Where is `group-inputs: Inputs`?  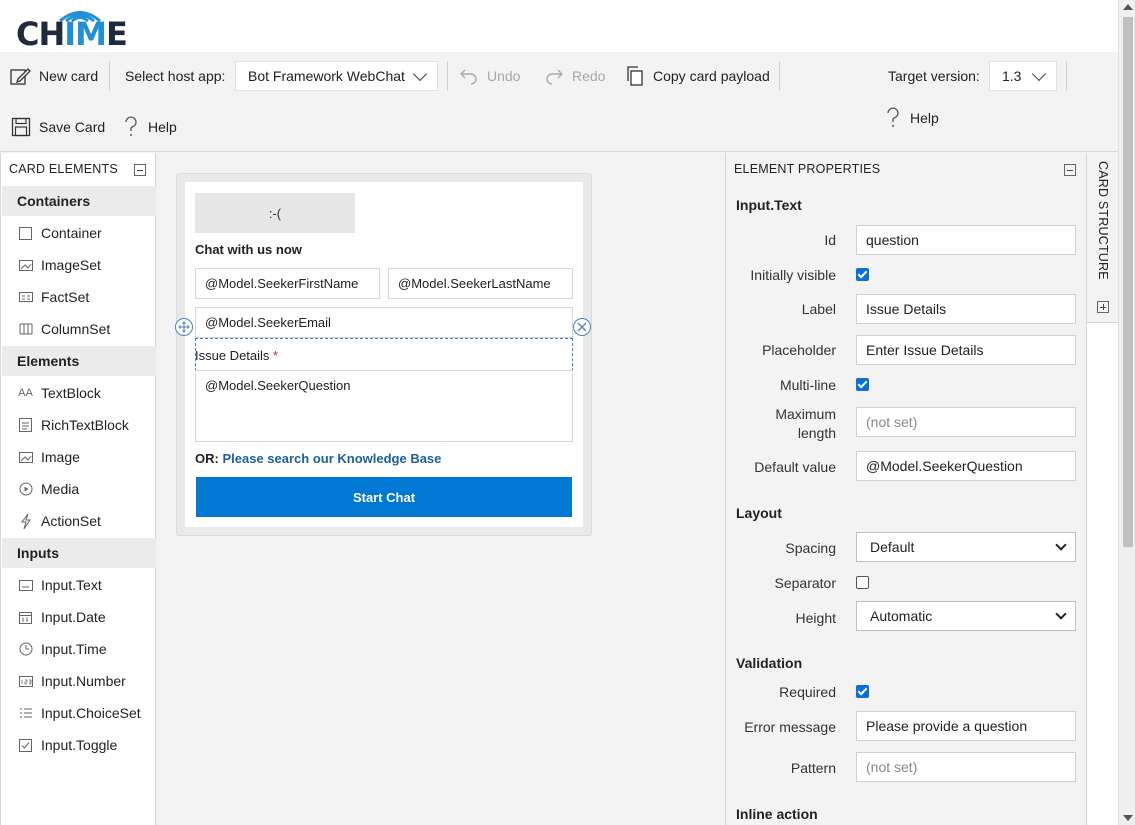 group-inputs: Inputs is located at coordinates (79, 553).